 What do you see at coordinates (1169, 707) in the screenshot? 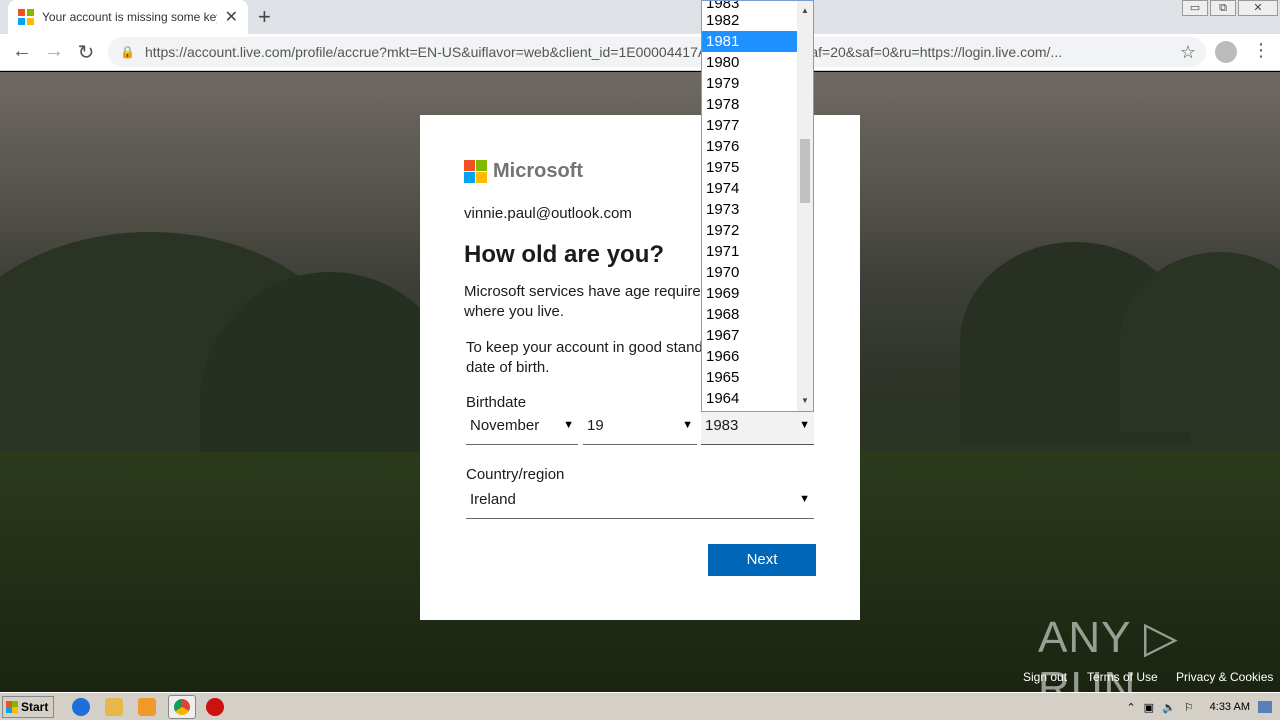
I see `volume-icon: 🔈` at bounding box center [1169, 707].